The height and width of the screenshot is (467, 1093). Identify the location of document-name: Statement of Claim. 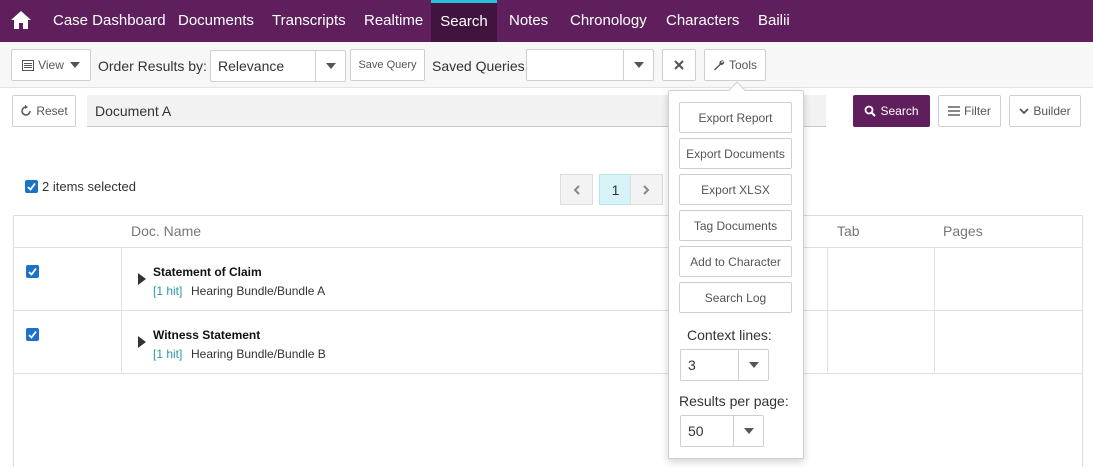
(207, 272).